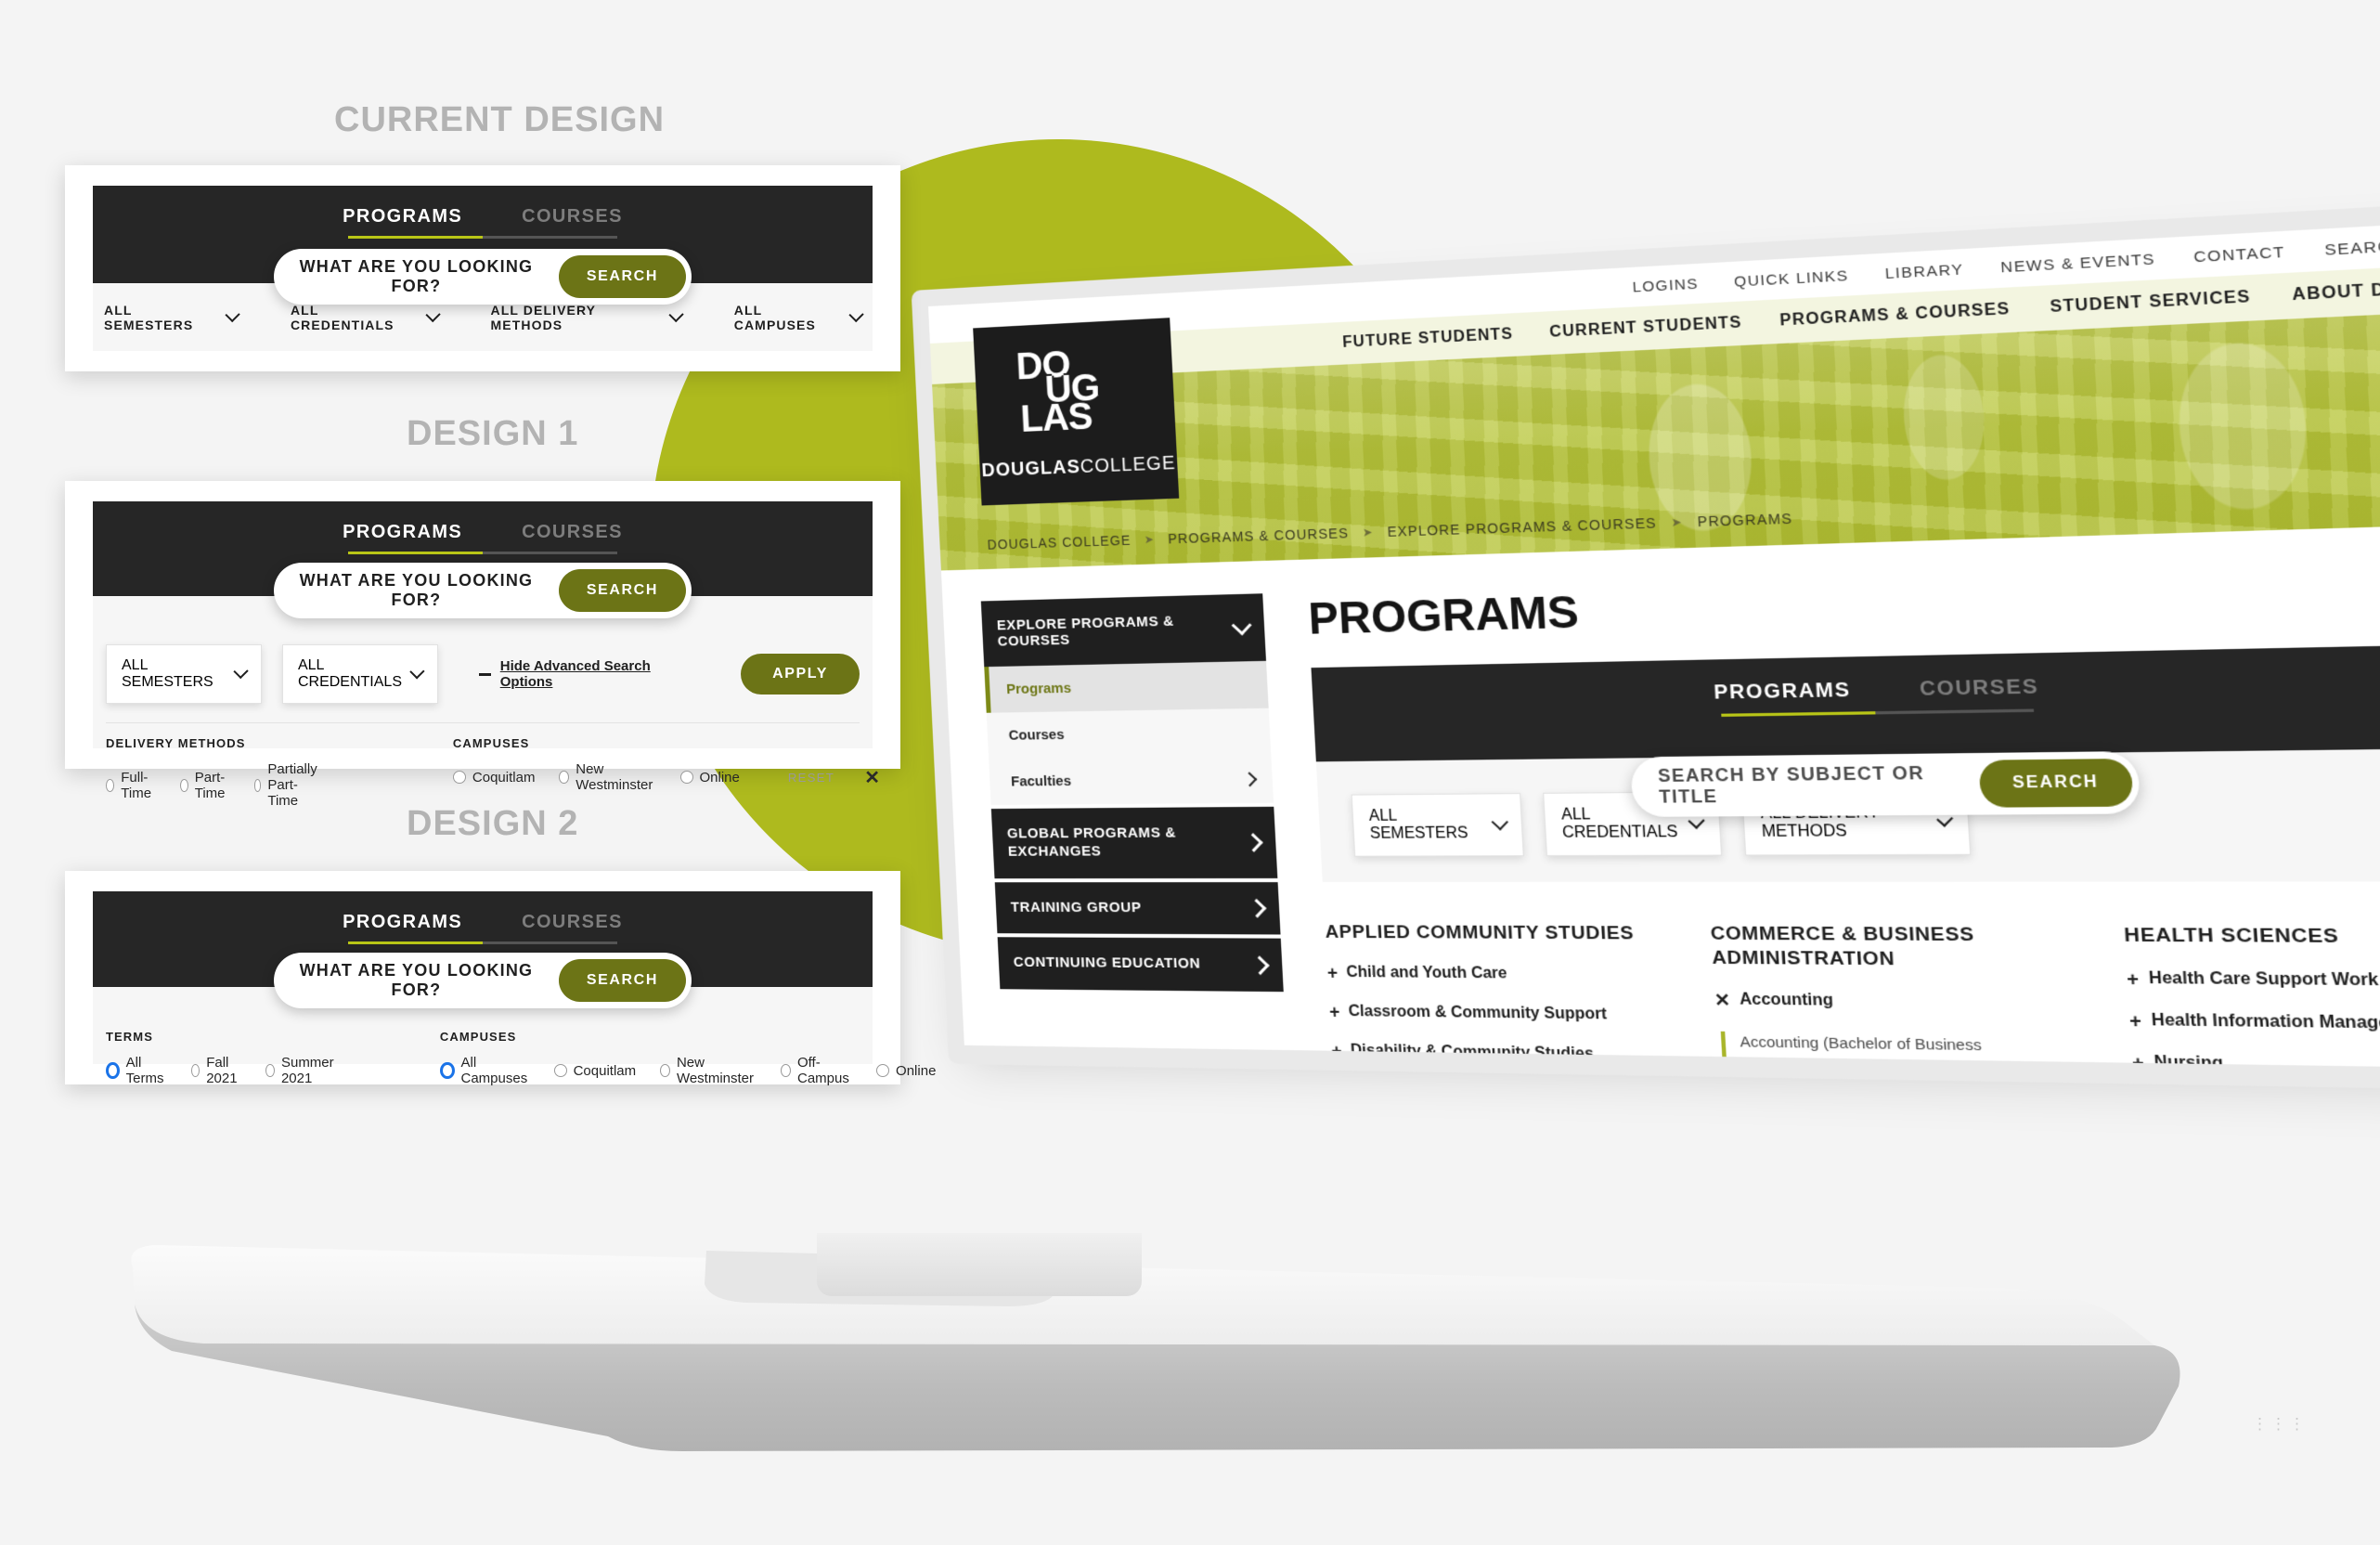 Image resolution: width=2380 pixels, height=1545 pixels. I want to click on nav-logins: LOGINS, so click(1665, 285).